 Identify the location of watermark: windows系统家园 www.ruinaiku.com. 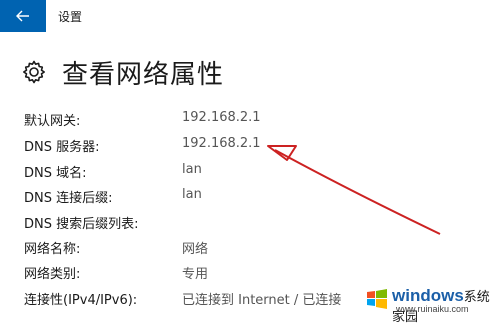
(426, 299).